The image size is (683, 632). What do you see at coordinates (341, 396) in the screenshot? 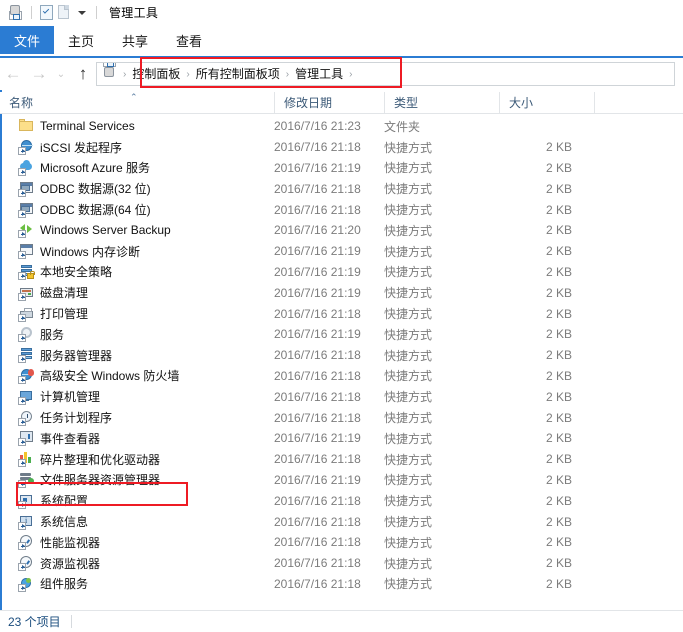
I see `table-row: 计算机管理 2016/7/16 21:18 快捷方式 2 KB` at bounding box center [341, 396].